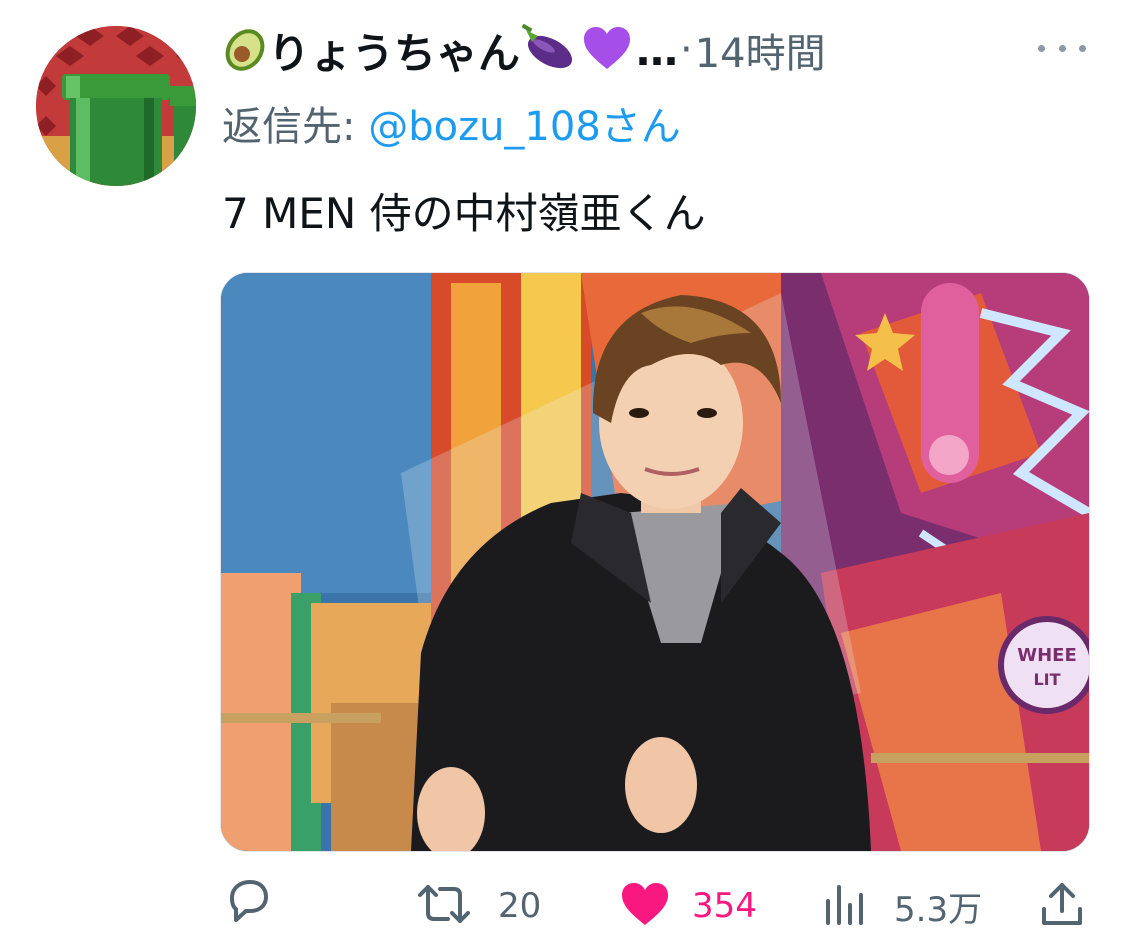 The width and height of the screenshot is (1124, 937). I want to click on more-options-icon, so click(1062, 48).